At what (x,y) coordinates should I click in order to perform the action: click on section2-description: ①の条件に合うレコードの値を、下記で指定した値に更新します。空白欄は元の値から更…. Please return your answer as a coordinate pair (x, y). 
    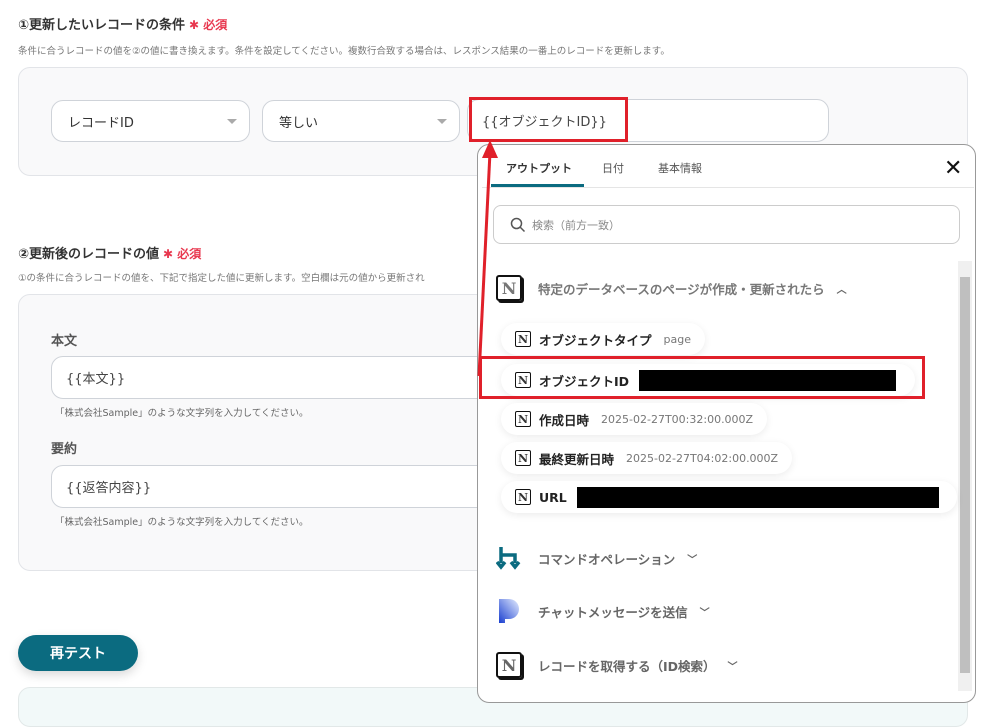
    Looking at the image, I should click on (221, 278).